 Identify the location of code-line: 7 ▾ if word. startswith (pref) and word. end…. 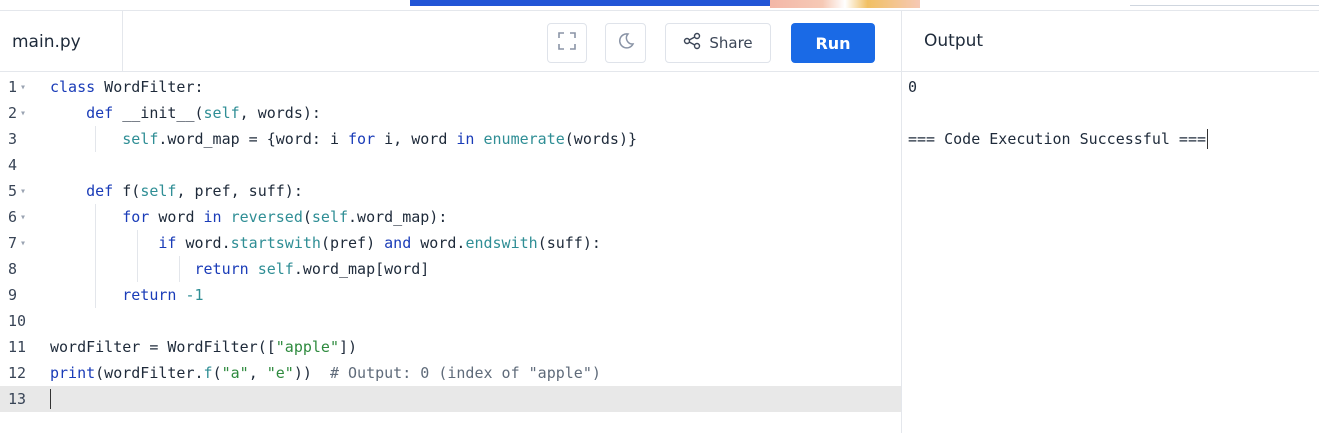
(450, 243).